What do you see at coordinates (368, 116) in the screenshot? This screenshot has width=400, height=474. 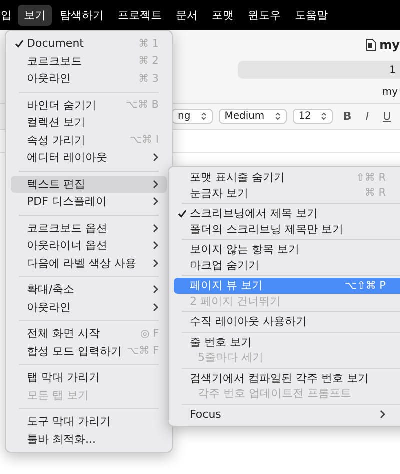 I see `italic-button: I` at bounding box center [368, 116].